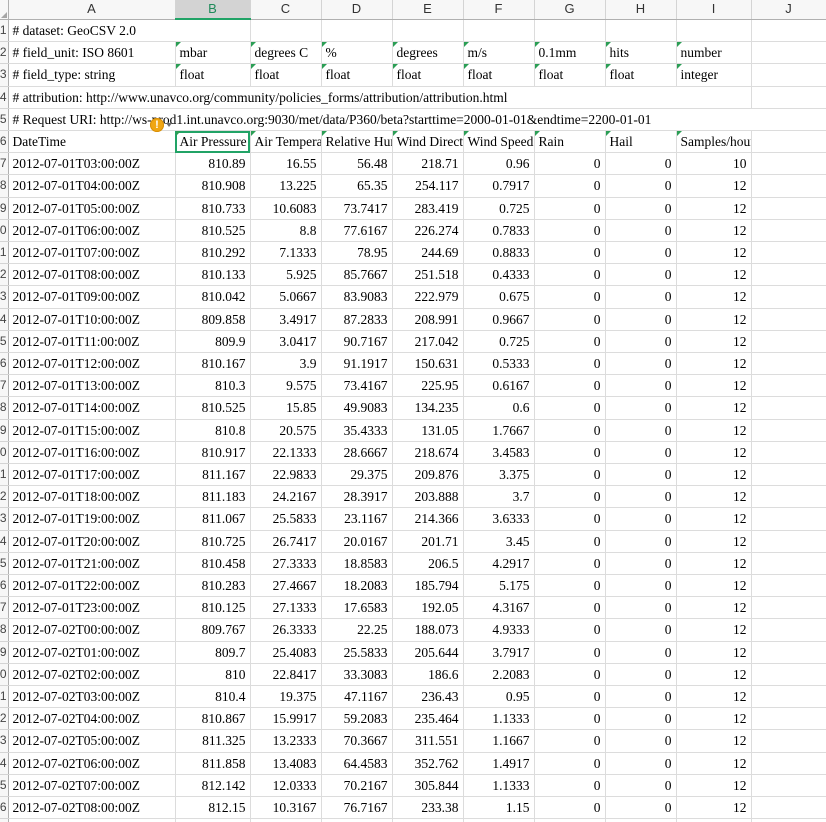 Image resolution: width=826 pixels, height=822 pixels. Describe the element at coordinates (4, 97) in the screenshot. I see `row-header: 4` at that location.